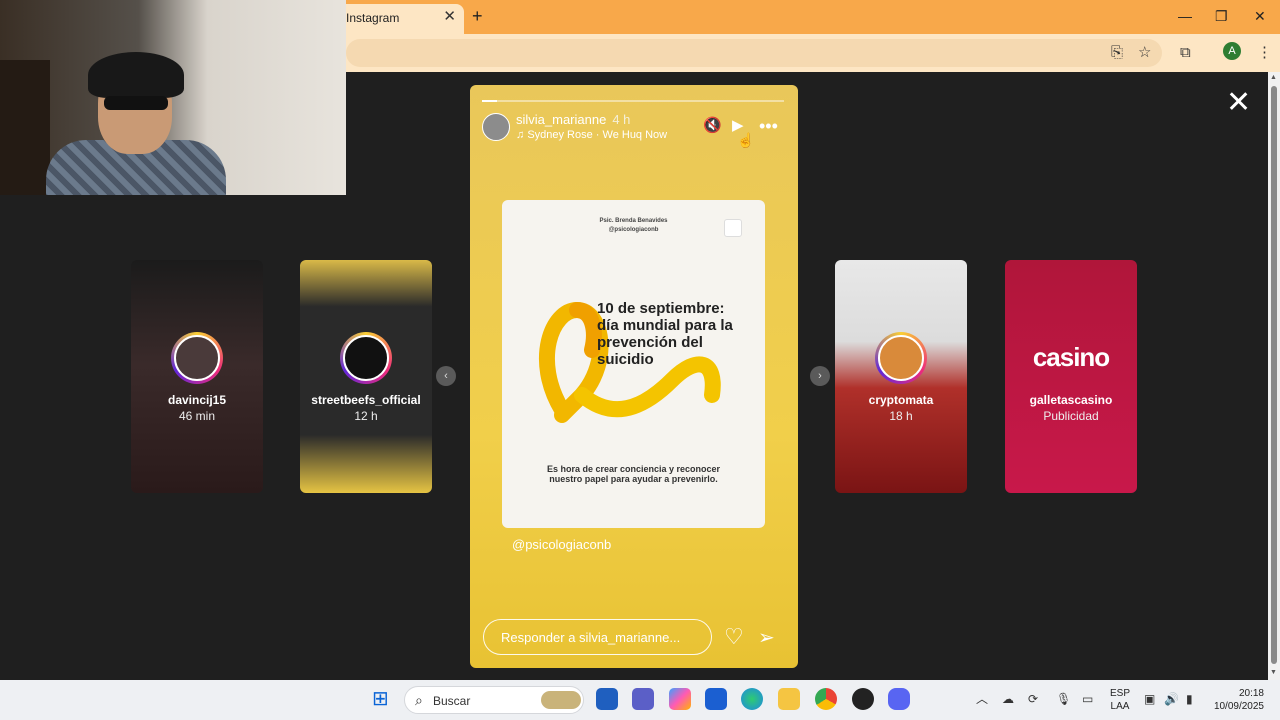 The height and width of the screenshot is (720, 1280). Describe the element at coordinates (1251, 693) in the screenshot. I see `clock-time: 20:18` at that location.